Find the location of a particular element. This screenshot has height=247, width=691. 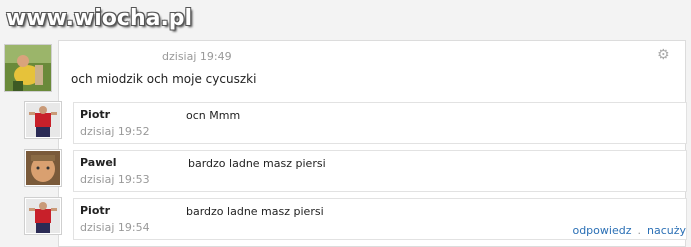

teach-link: nacuży is located at coordinates (666, 230).